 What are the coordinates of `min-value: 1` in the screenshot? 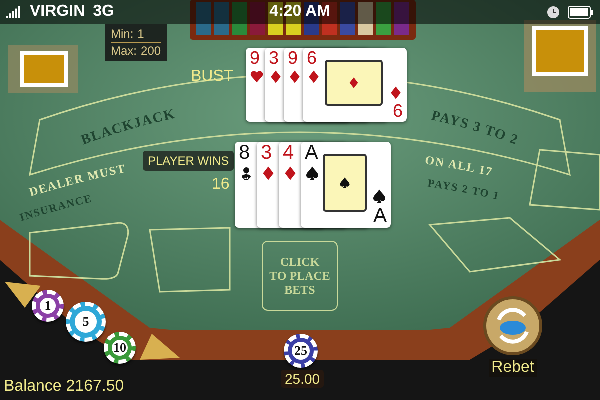 It's located at (141, 34).